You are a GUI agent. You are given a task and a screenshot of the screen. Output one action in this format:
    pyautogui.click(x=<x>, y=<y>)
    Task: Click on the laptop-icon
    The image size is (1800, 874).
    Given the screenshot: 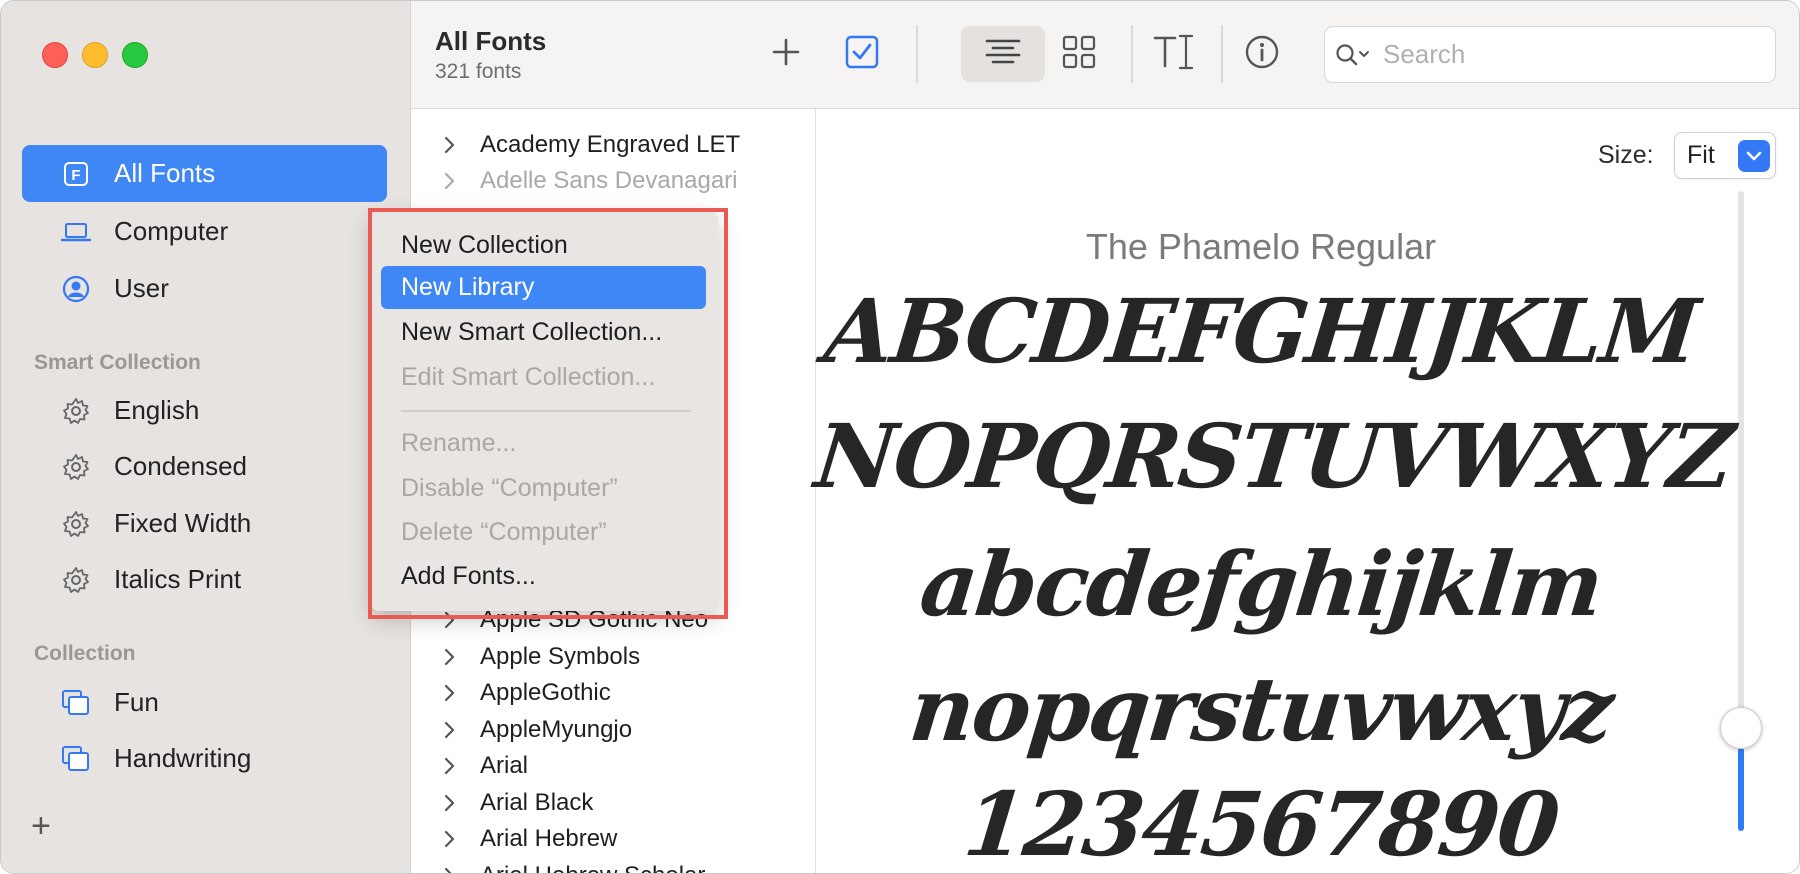 What is the action you would take?
    pyautogui.click(x=76, y=232)
    